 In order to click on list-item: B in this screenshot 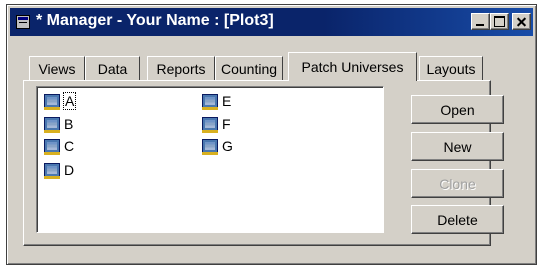, I will do `click(59, 123)`.